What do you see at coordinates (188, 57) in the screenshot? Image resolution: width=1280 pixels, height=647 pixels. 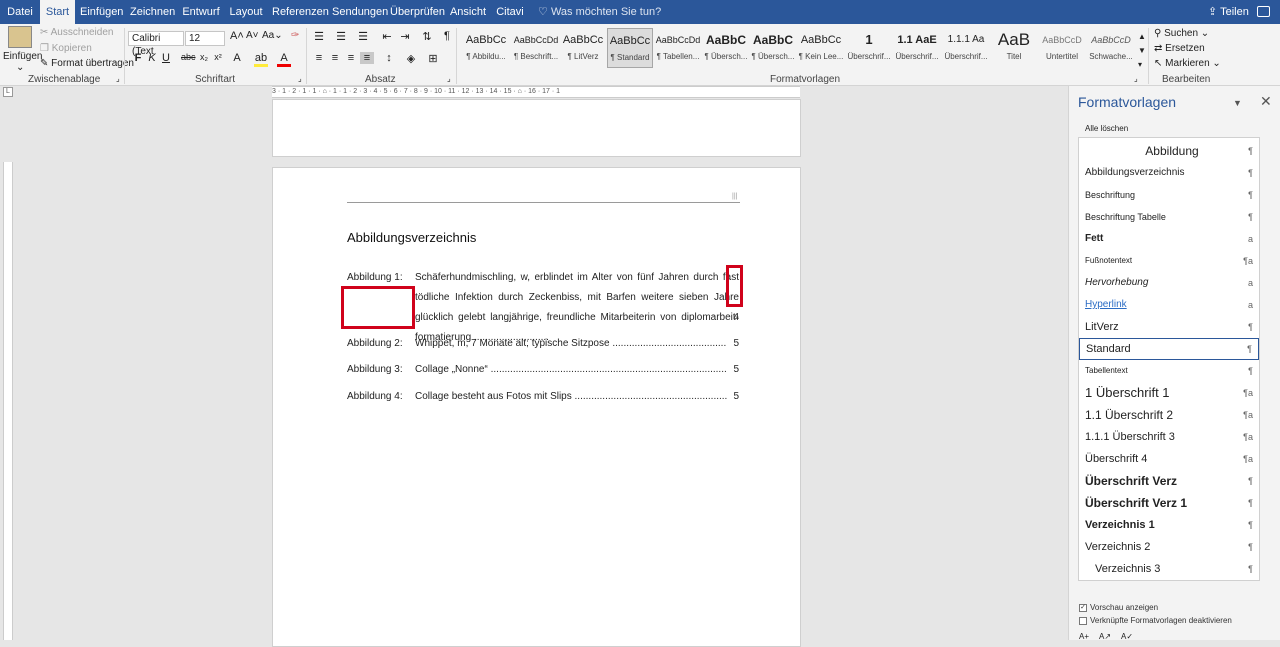 I see `strikethrough-button: abc` at bounding box center [188, 57].